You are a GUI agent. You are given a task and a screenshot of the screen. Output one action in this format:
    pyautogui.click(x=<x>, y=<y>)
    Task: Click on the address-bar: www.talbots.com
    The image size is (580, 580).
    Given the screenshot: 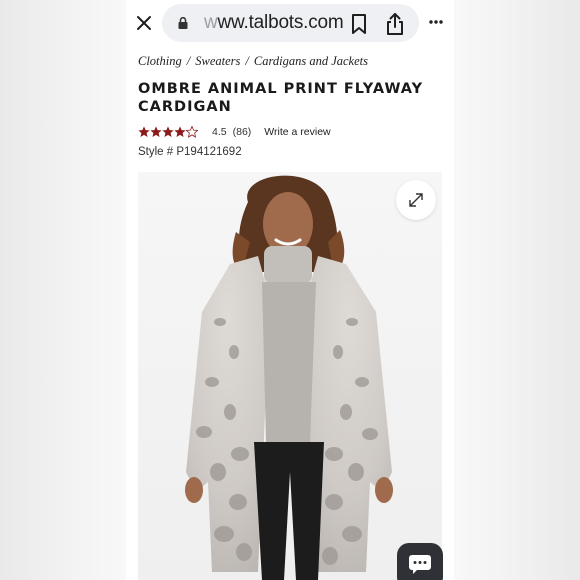 What is the action you would take?
    pyautogui.click(x=290, y=23)
    